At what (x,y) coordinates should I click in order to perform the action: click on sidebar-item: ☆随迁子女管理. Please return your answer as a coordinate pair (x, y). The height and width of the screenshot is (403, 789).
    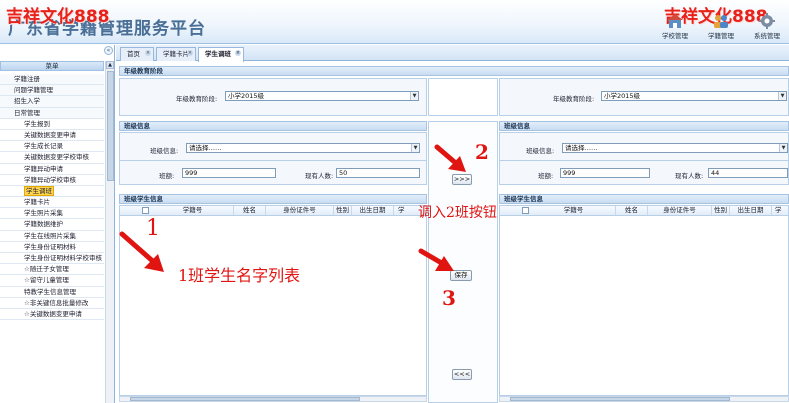
    Looking at the image, I should click on (52, 270).